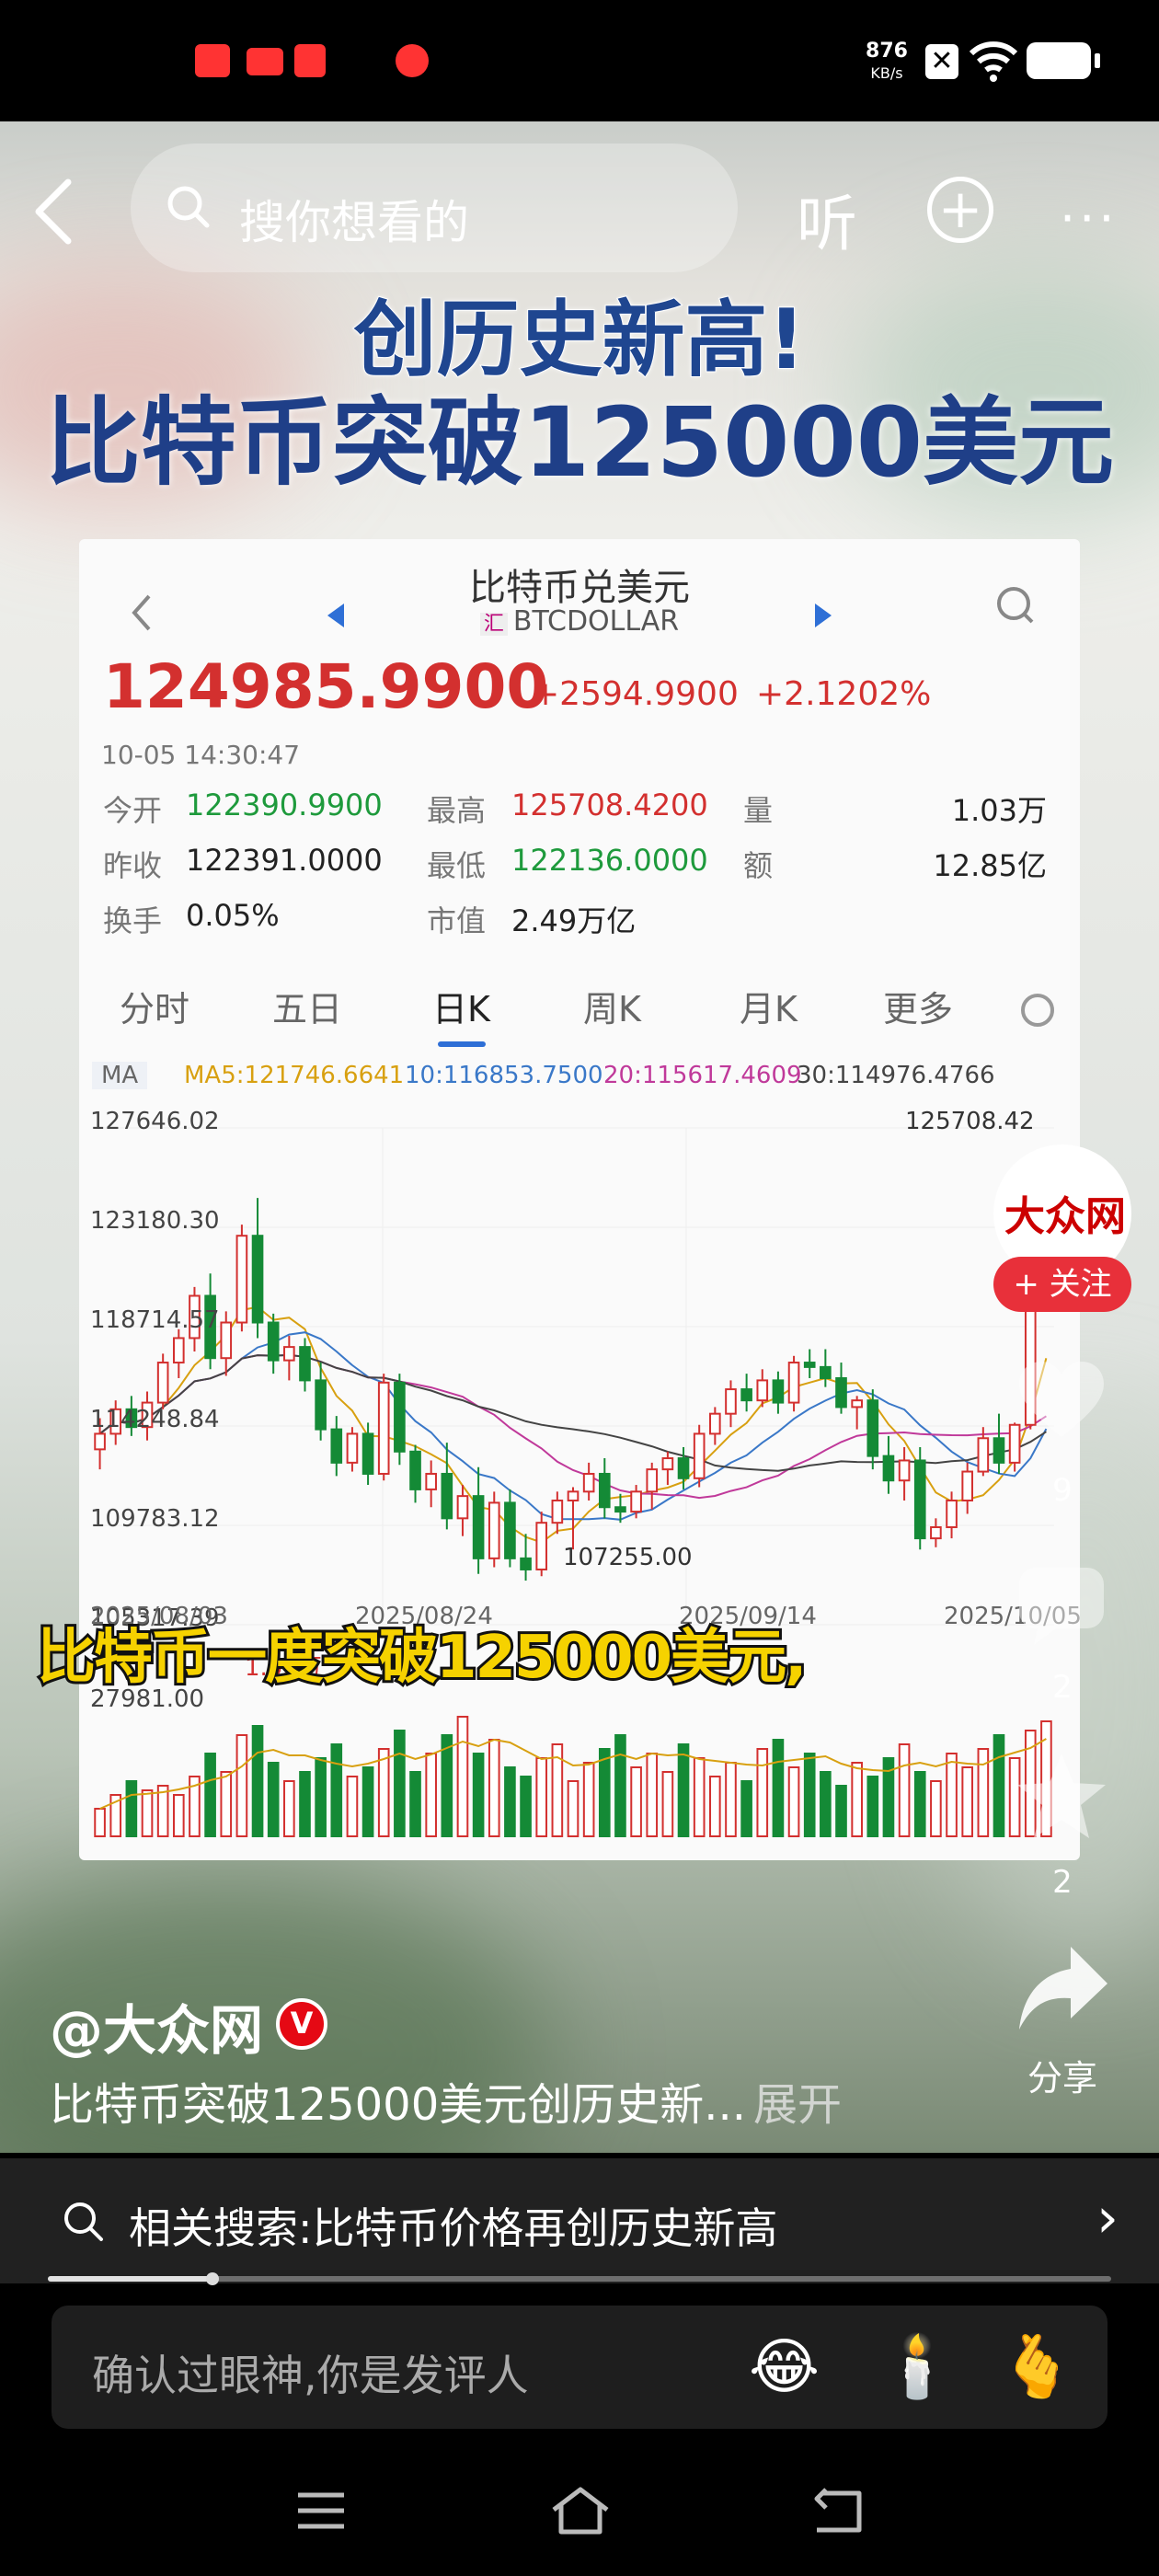  What do you see at coordinates (579, 2278) in the screenshot?
I see `playback-progress` at bounding box center [579, 2278].